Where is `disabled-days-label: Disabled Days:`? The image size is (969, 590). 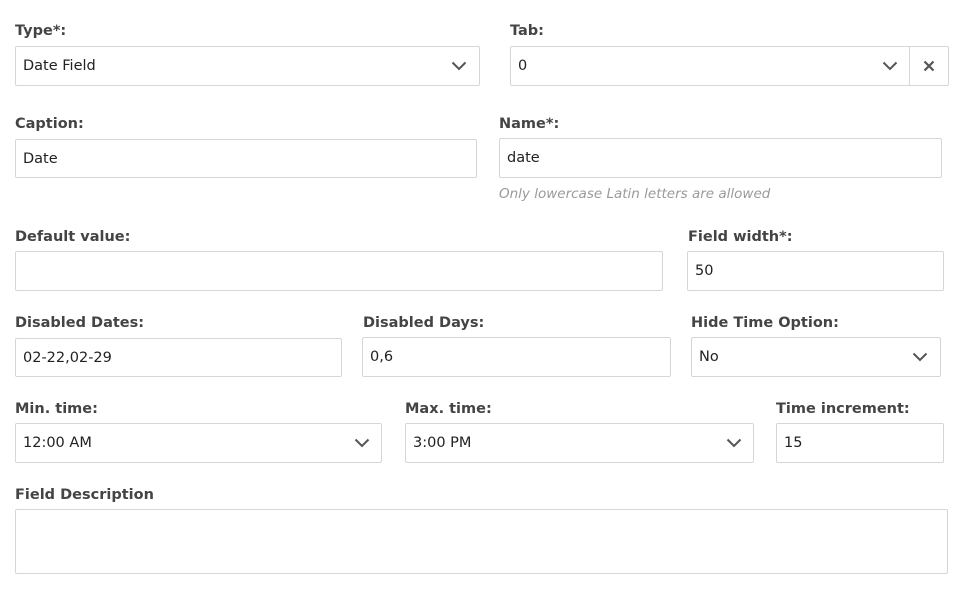 disabled-days-label: Disabled Days: is located at coordinates (424, 323).